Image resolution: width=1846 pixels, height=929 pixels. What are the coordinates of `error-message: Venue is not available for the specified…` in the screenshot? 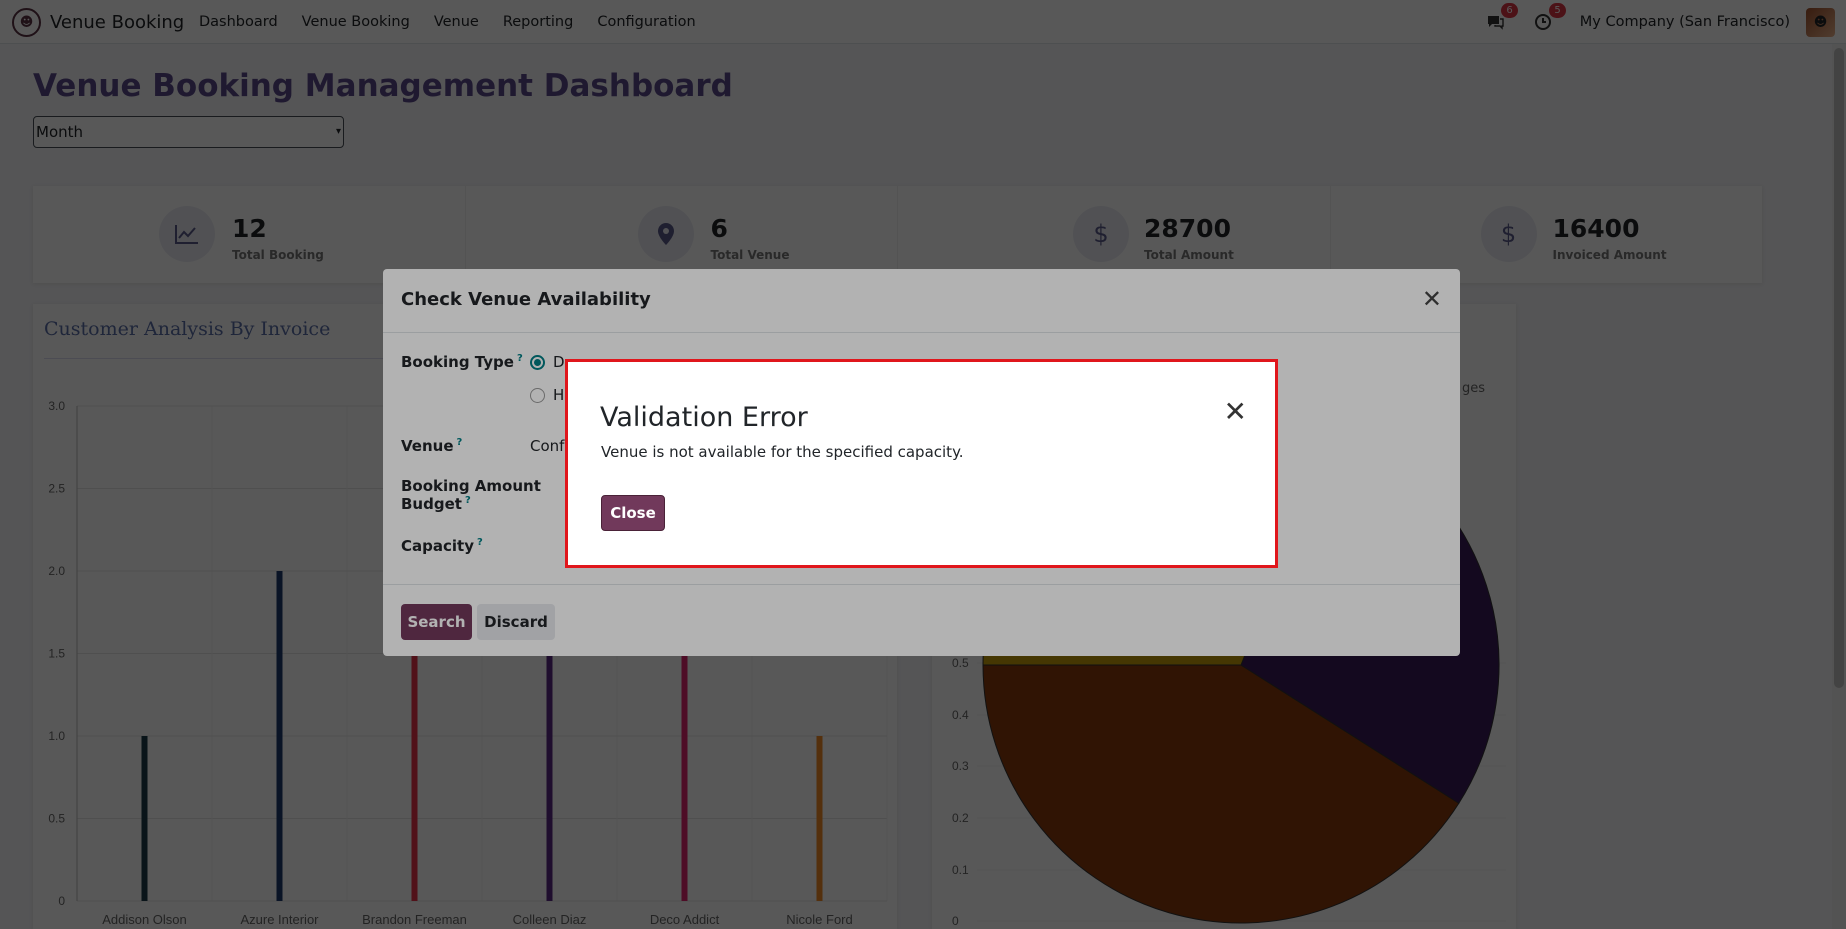 It's located at (782, 452).